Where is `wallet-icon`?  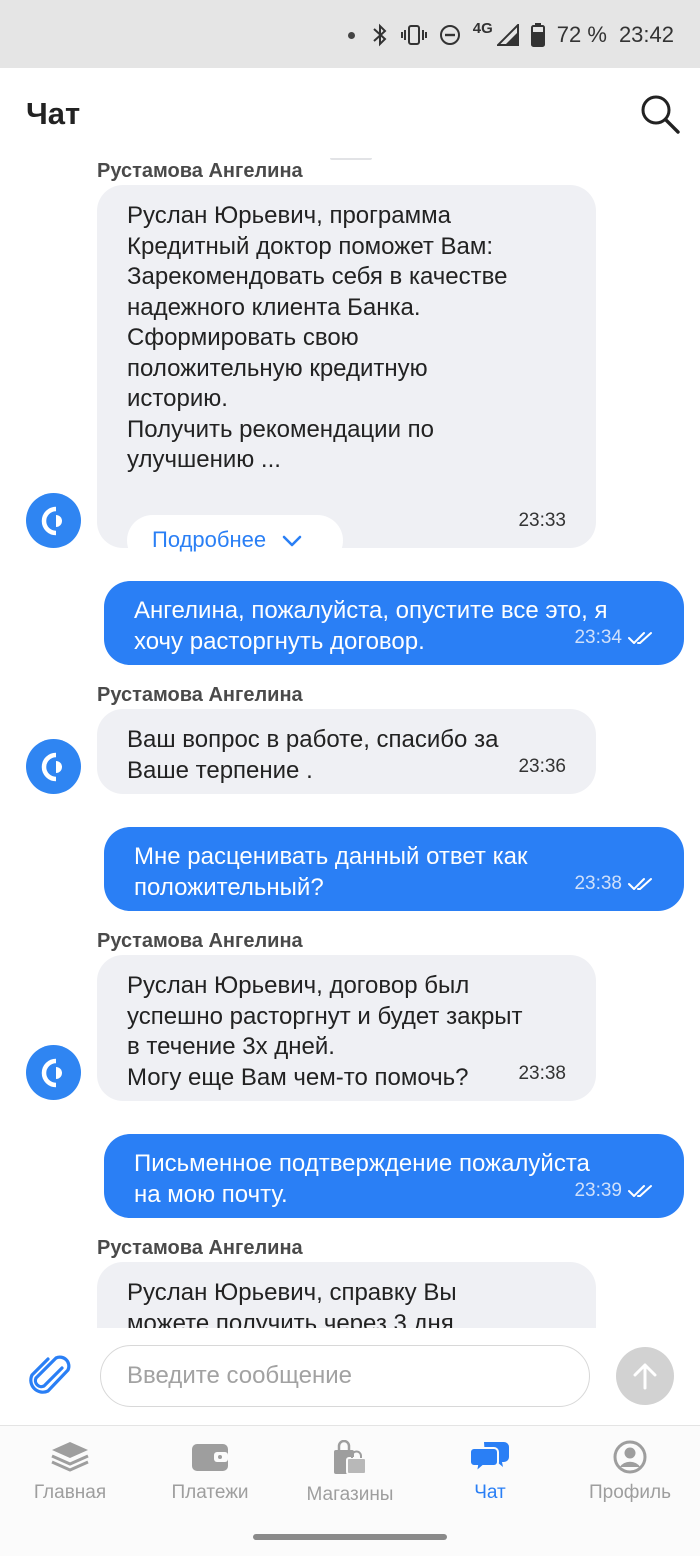 wallet-icon is located at coordinates (210, 1457).